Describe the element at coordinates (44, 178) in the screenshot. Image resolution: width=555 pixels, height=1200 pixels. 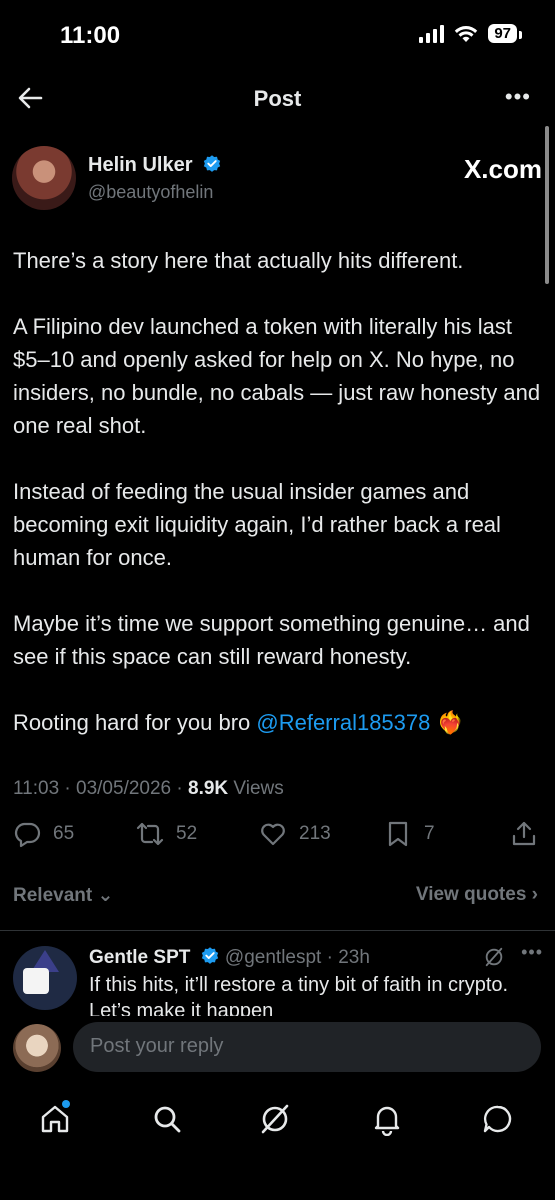
I see `avatar` at that location.